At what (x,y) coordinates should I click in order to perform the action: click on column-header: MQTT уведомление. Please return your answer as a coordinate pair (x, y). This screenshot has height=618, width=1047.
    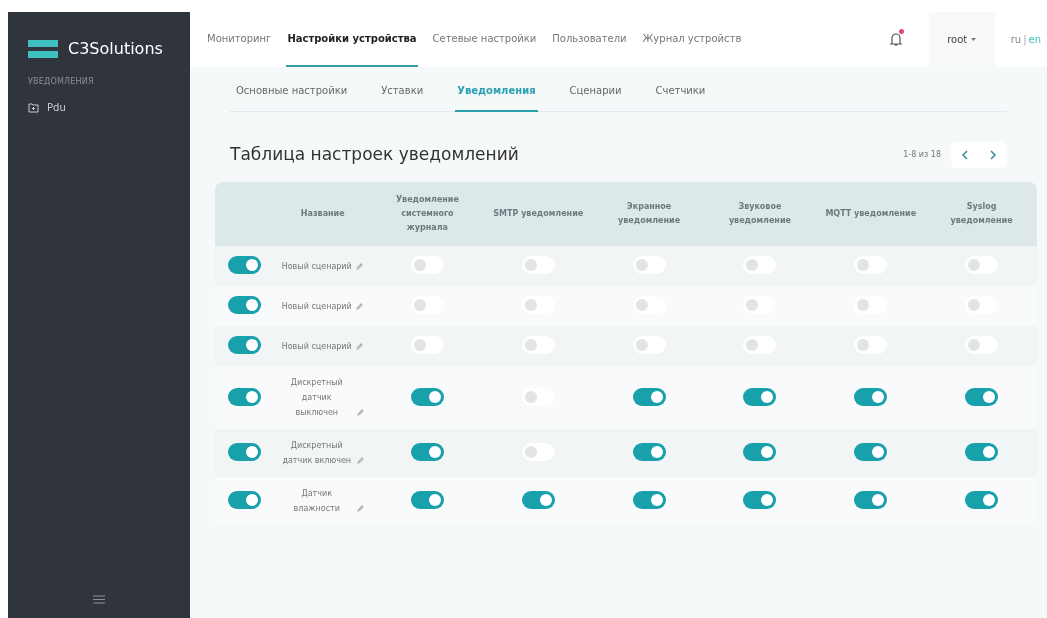
    Looking at the image, I should click on (871, 214).